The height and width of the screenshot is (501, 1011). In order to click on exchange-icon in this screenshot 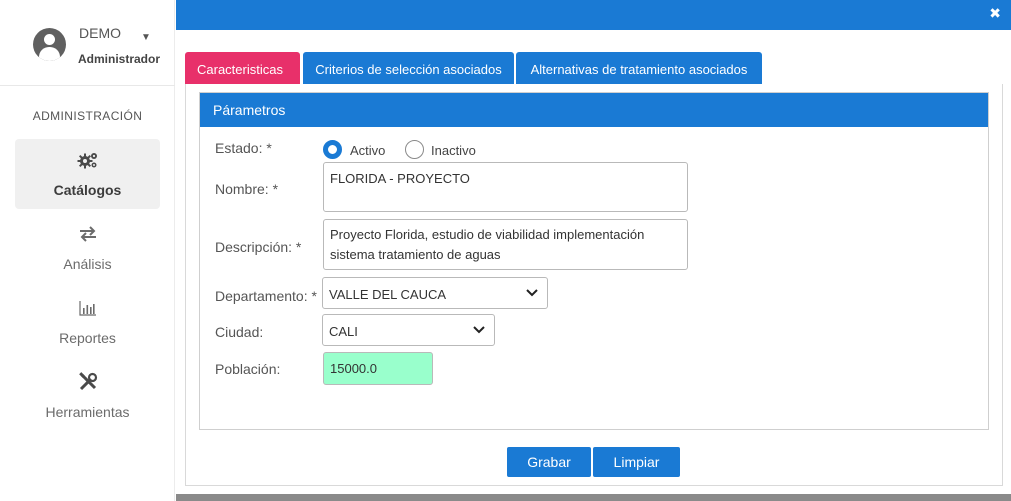, I will do `click(87, 234)`.